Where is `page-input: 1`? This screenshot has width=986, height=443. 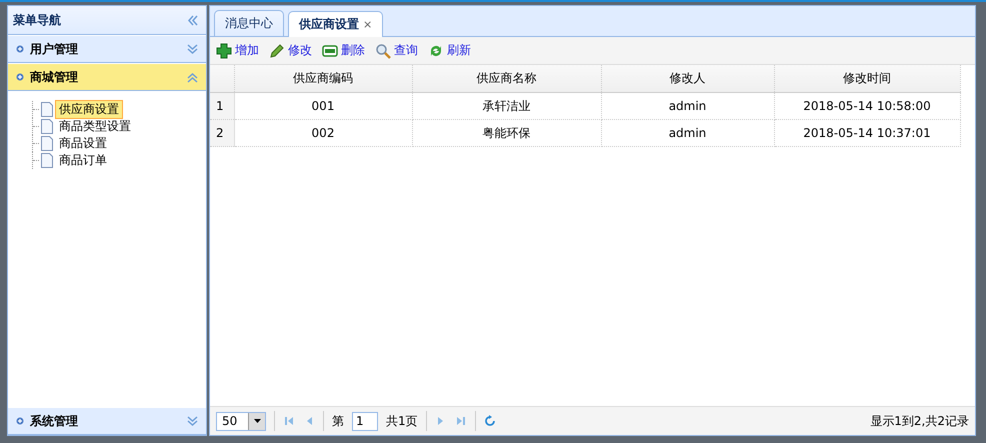
page-input: 1 is located at coordinates (365, 421).